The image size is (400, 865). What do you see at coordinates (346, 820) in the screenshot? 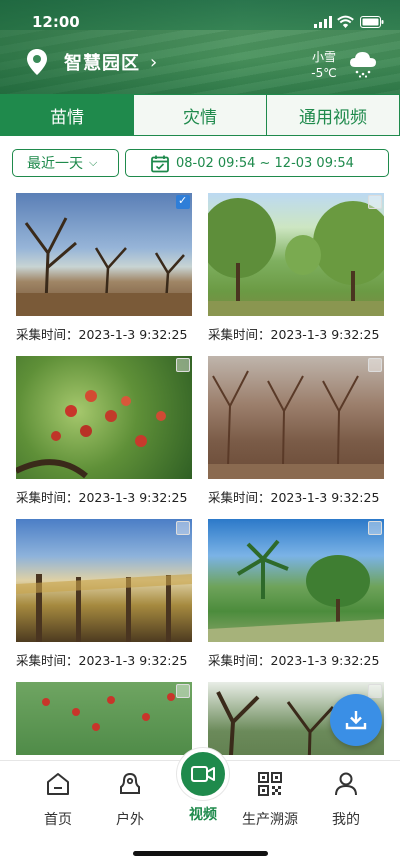
I see `nav-profile-label: 我的` at bounding box center [346, 820].